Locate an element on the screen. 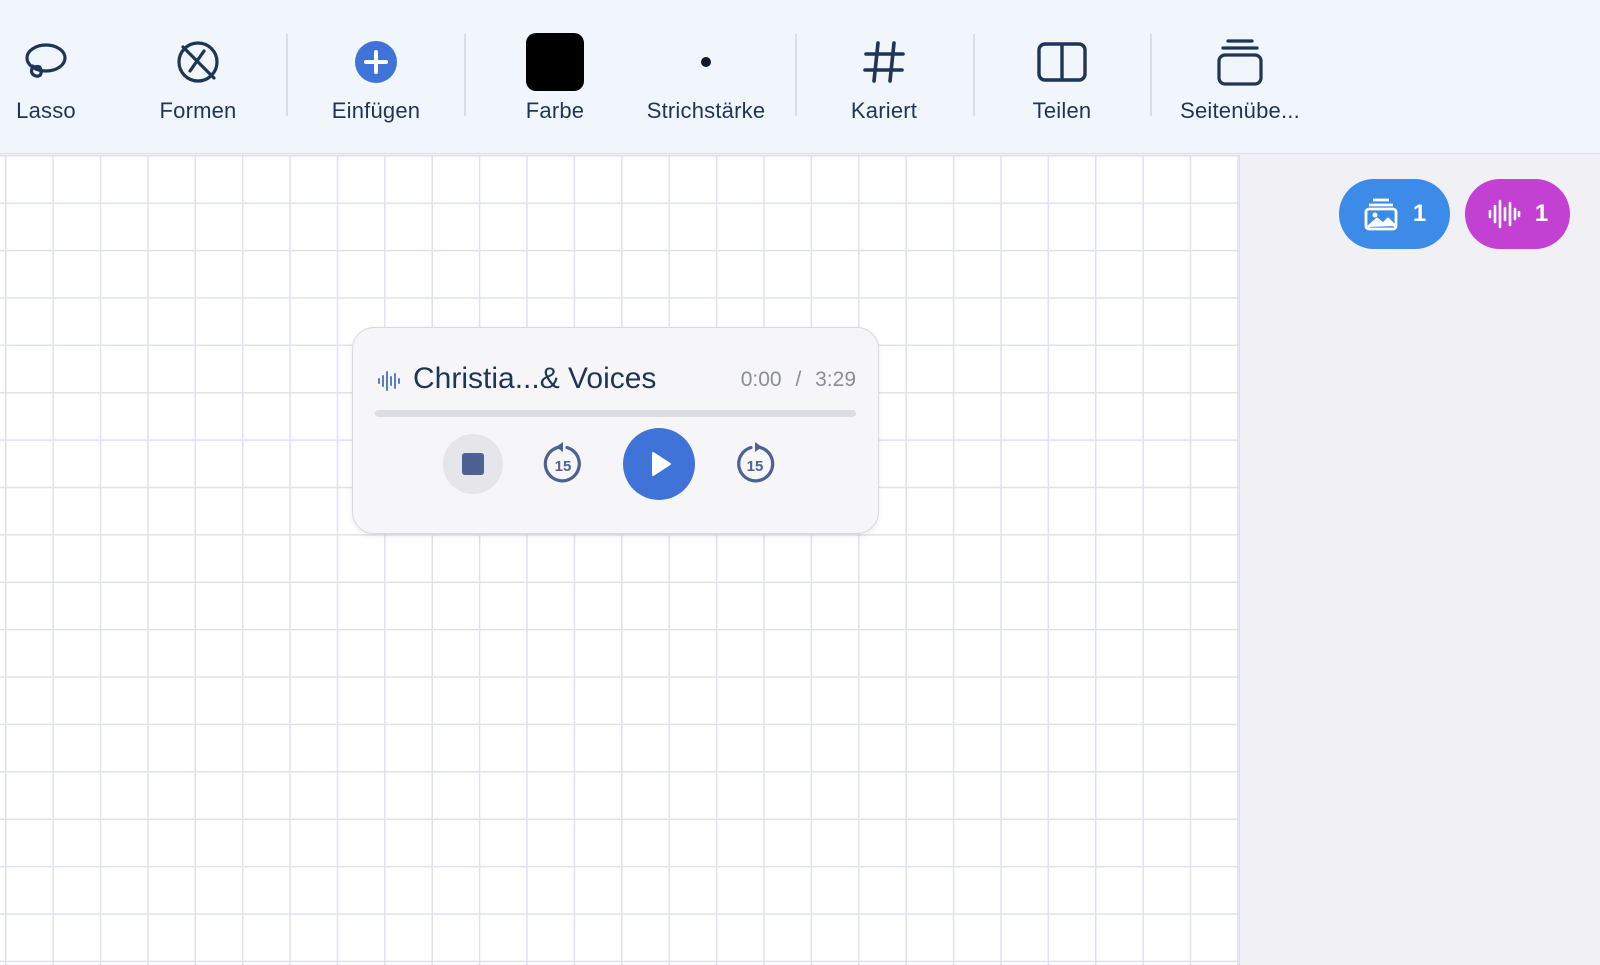 The height and width of the screenshot is (965, 1600). skip-forward-icon: 15 is located at coordinates (756, 462).